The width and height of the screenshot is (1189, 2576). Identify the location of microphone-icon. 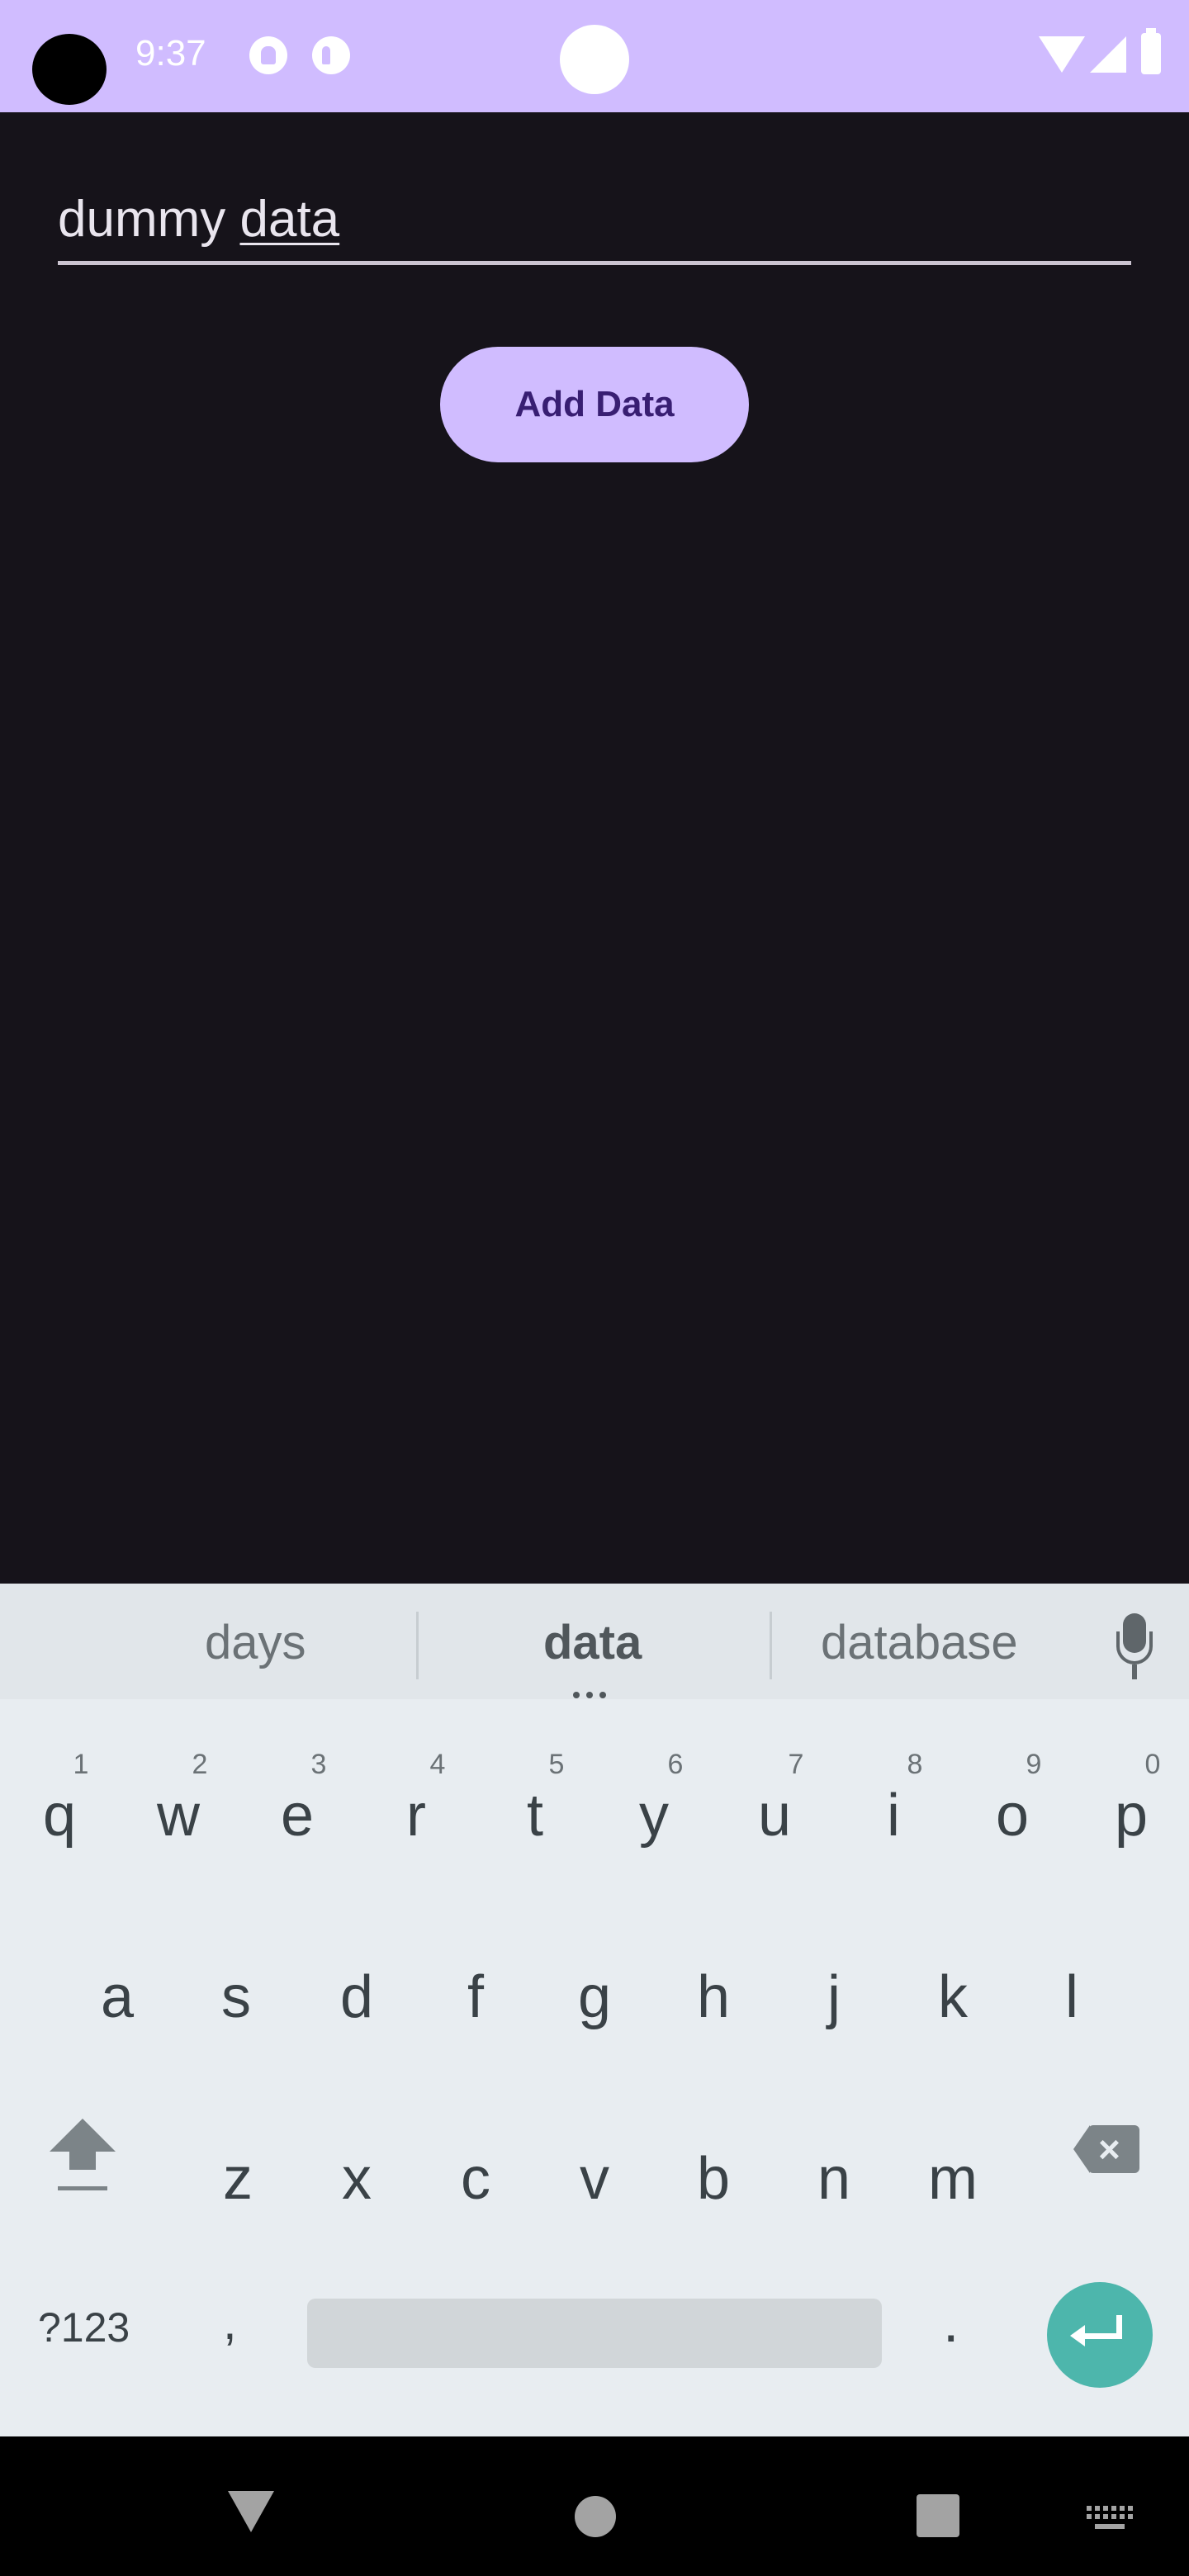
(1134, 1646).